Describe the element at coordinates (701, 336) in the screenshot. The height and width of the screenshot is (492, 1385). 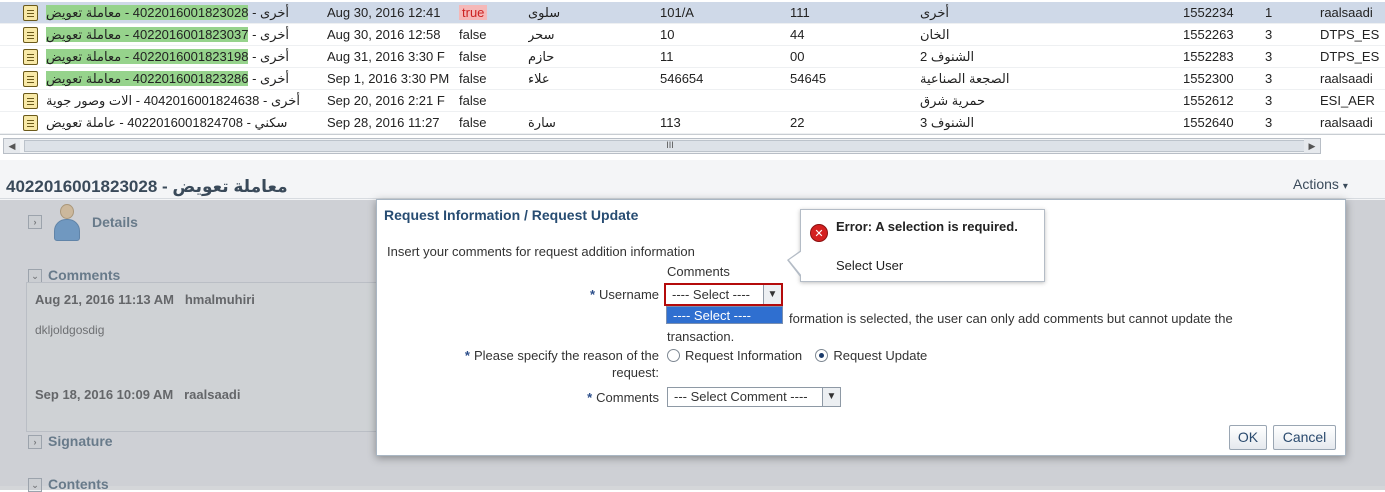
I see `info-text-line2: transaction.` at that location.